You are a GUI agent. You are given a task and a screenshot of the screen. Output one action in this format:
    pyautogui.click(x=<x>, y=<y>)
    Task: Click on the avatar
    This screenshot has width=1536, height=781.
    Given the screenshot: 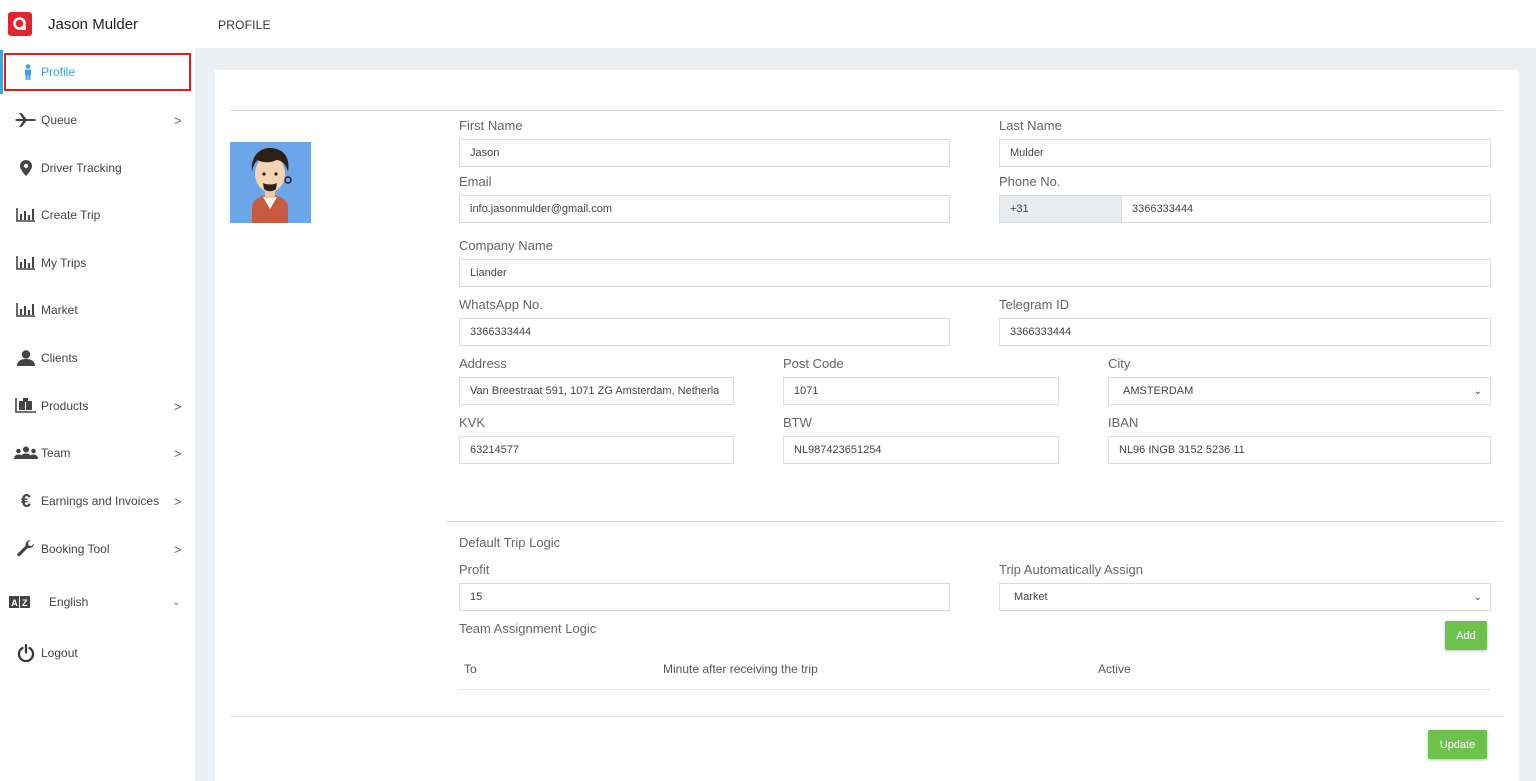 What is the action you would take?
    pyautogui.click(x=270, y=182)
    